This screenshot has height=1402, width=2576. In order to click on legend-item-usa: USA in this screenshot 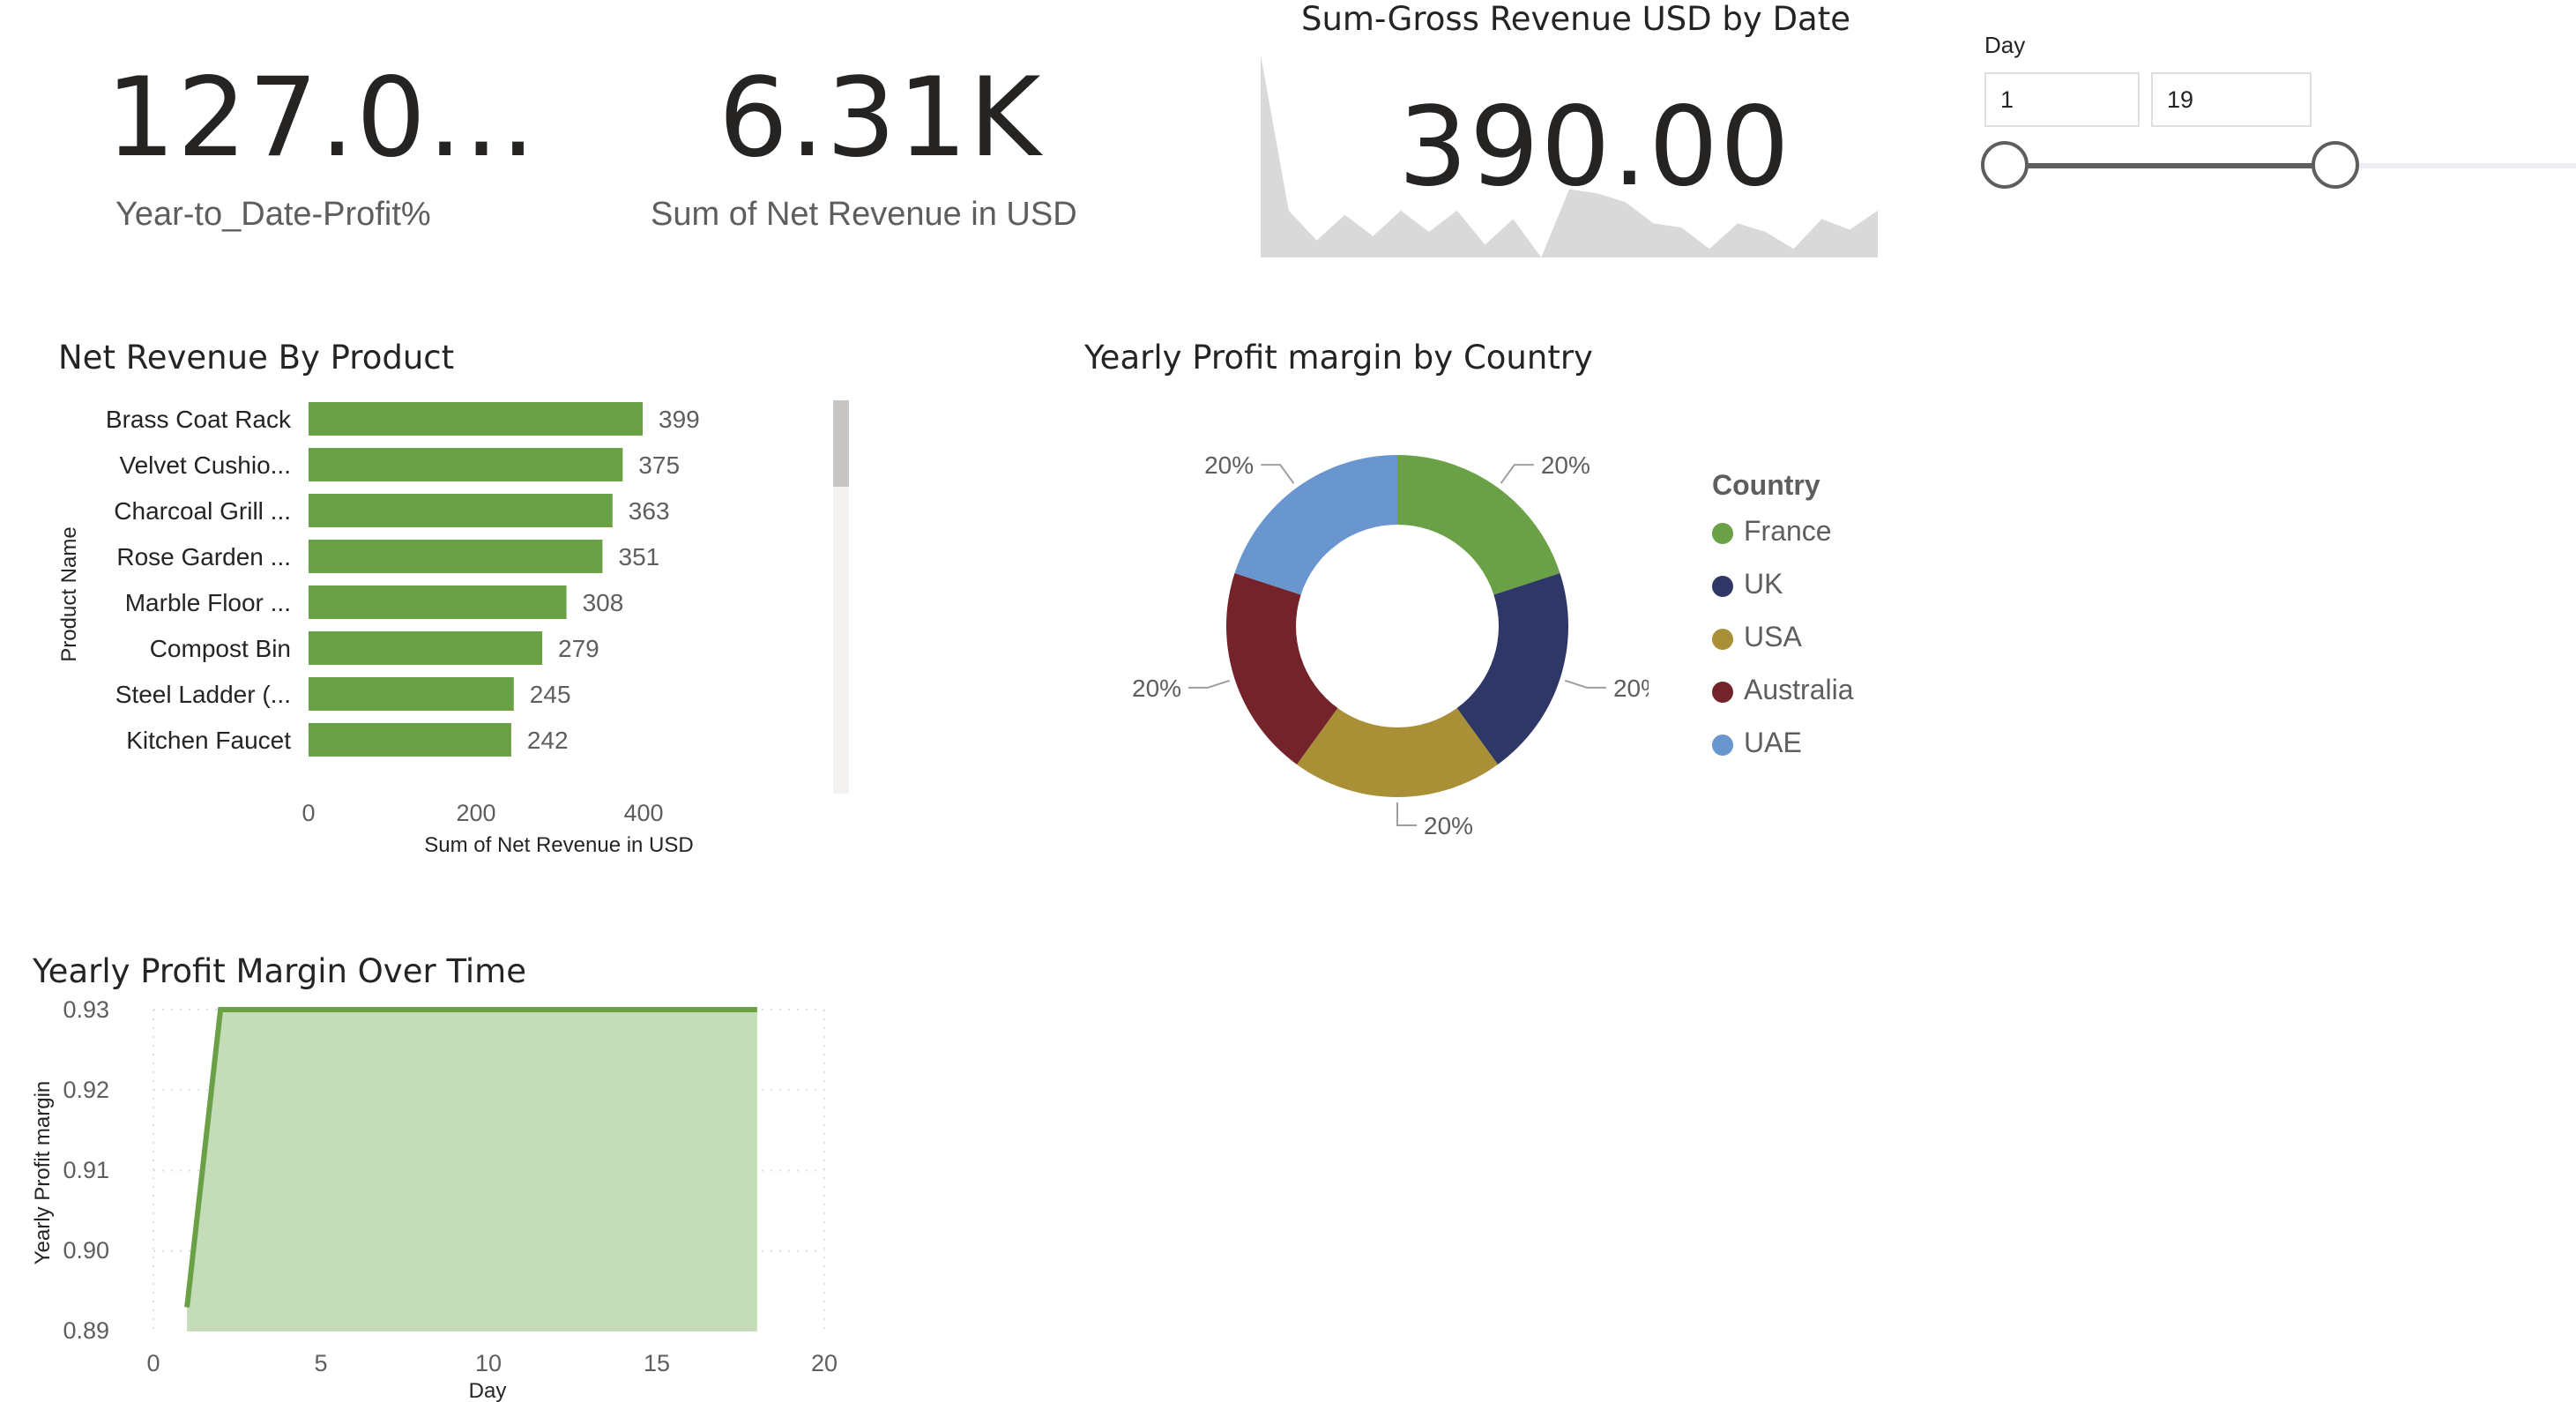, I will do `click(1757, 637)`.